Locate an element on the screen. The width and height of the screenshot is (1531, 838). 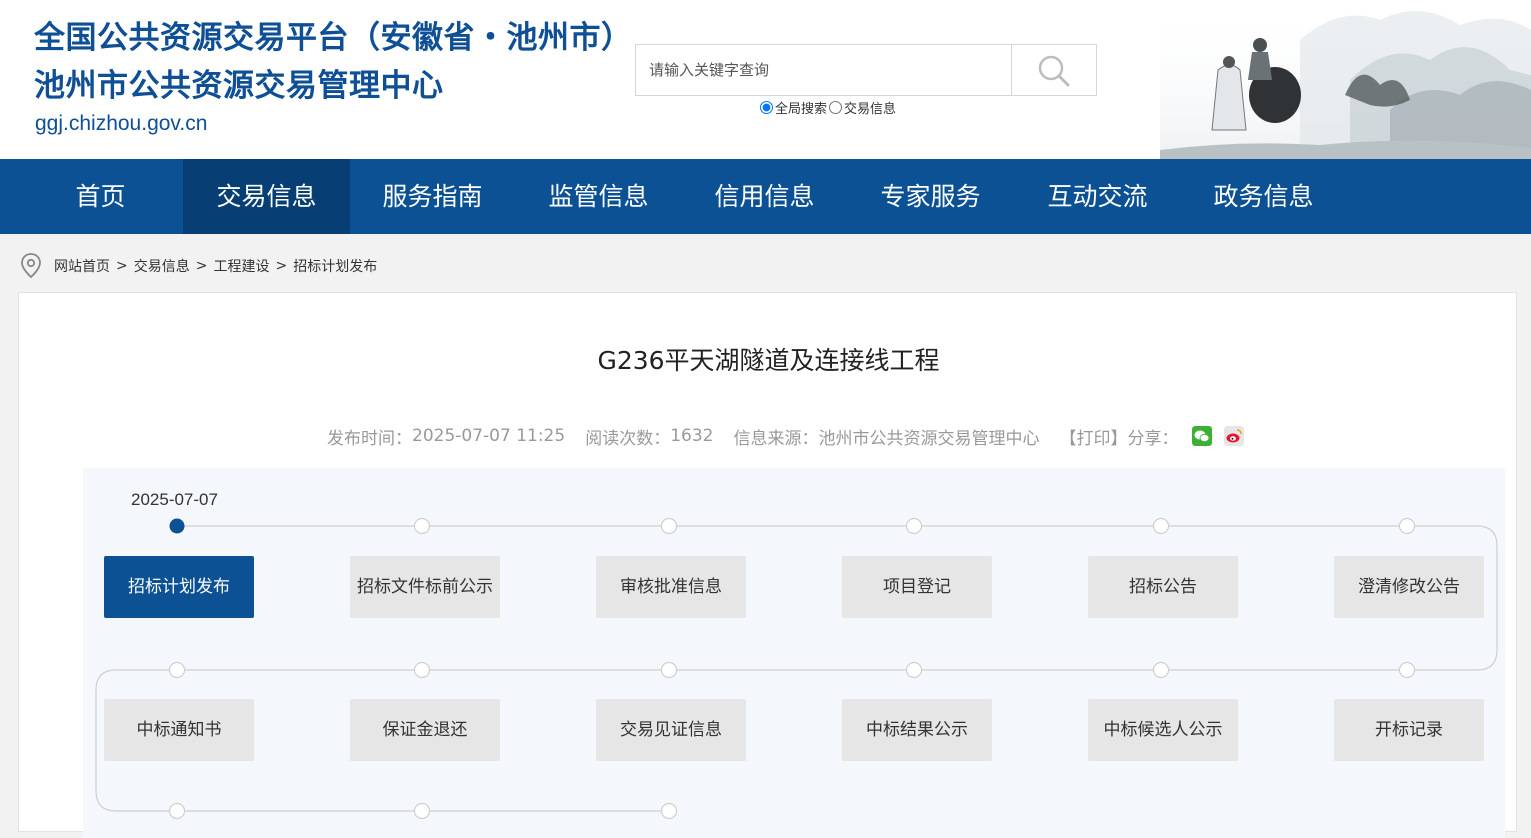
step-witness-info: 交易见证信息 is located at coordinates (671, 730).